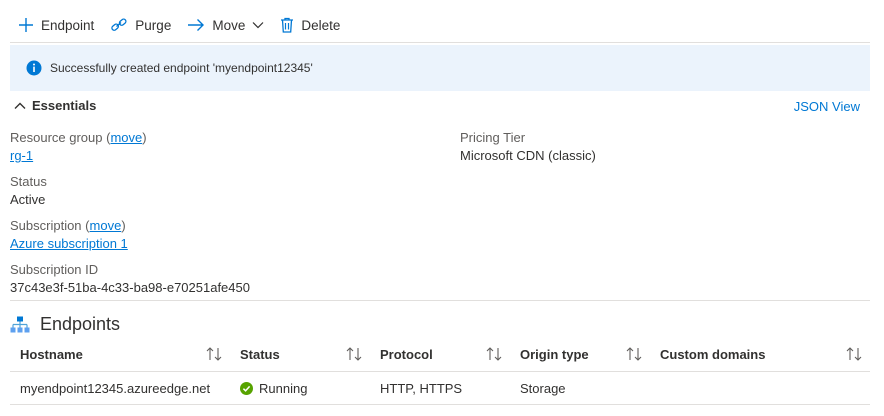 The width and height of the screenshot is (884, 416). I want to click on status-value: Active, so click(28, 199).